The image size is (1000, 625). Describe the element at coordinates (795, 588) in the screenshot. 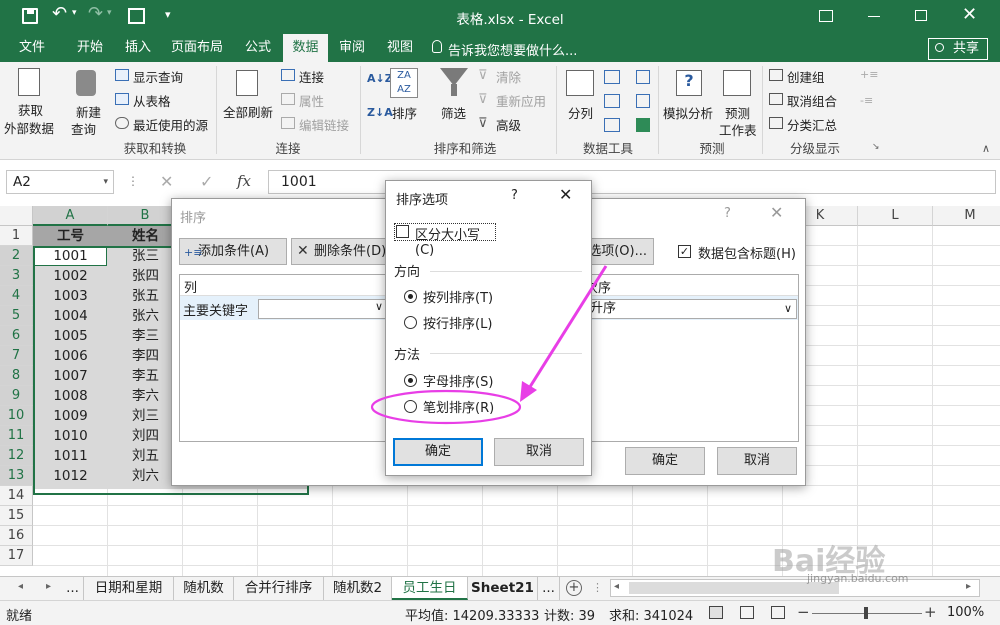

I see `horizontal-scrollbar: ◂ ▸` at that location.